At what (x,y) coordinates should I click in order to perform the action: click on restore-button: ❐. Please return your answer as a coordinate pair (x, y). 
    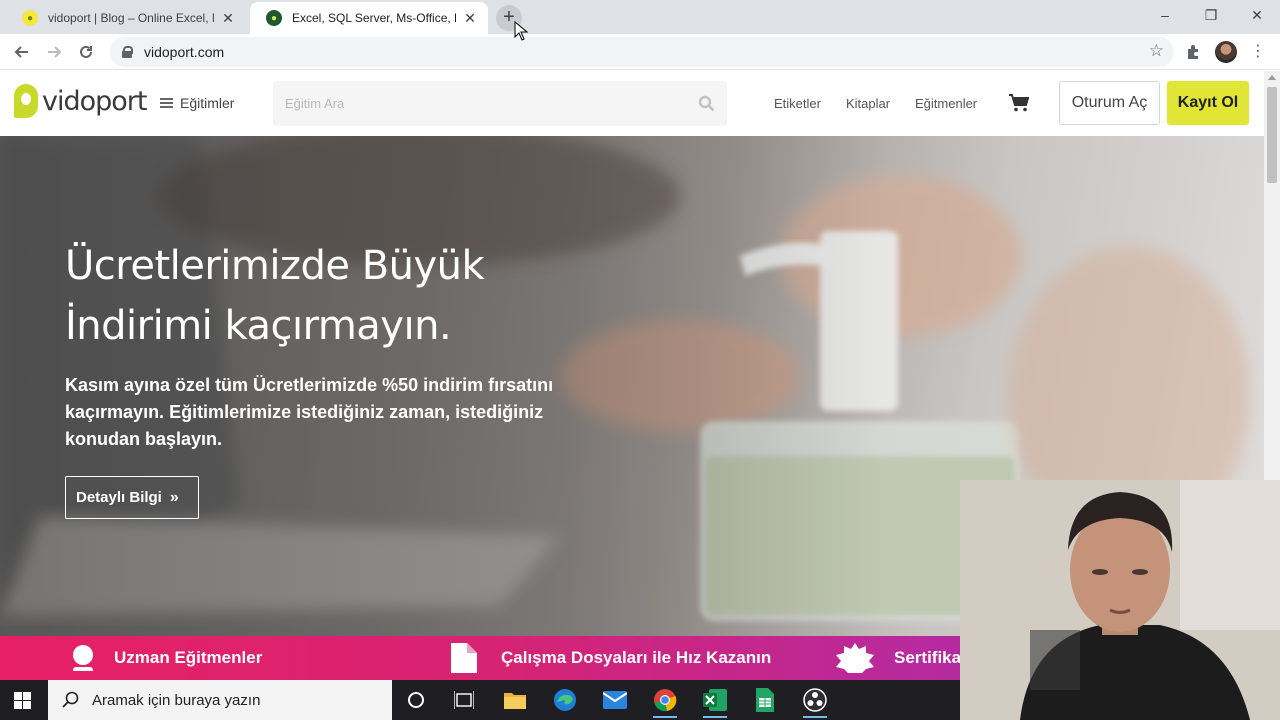
    Looking at the image, I should click on (1211, 16).